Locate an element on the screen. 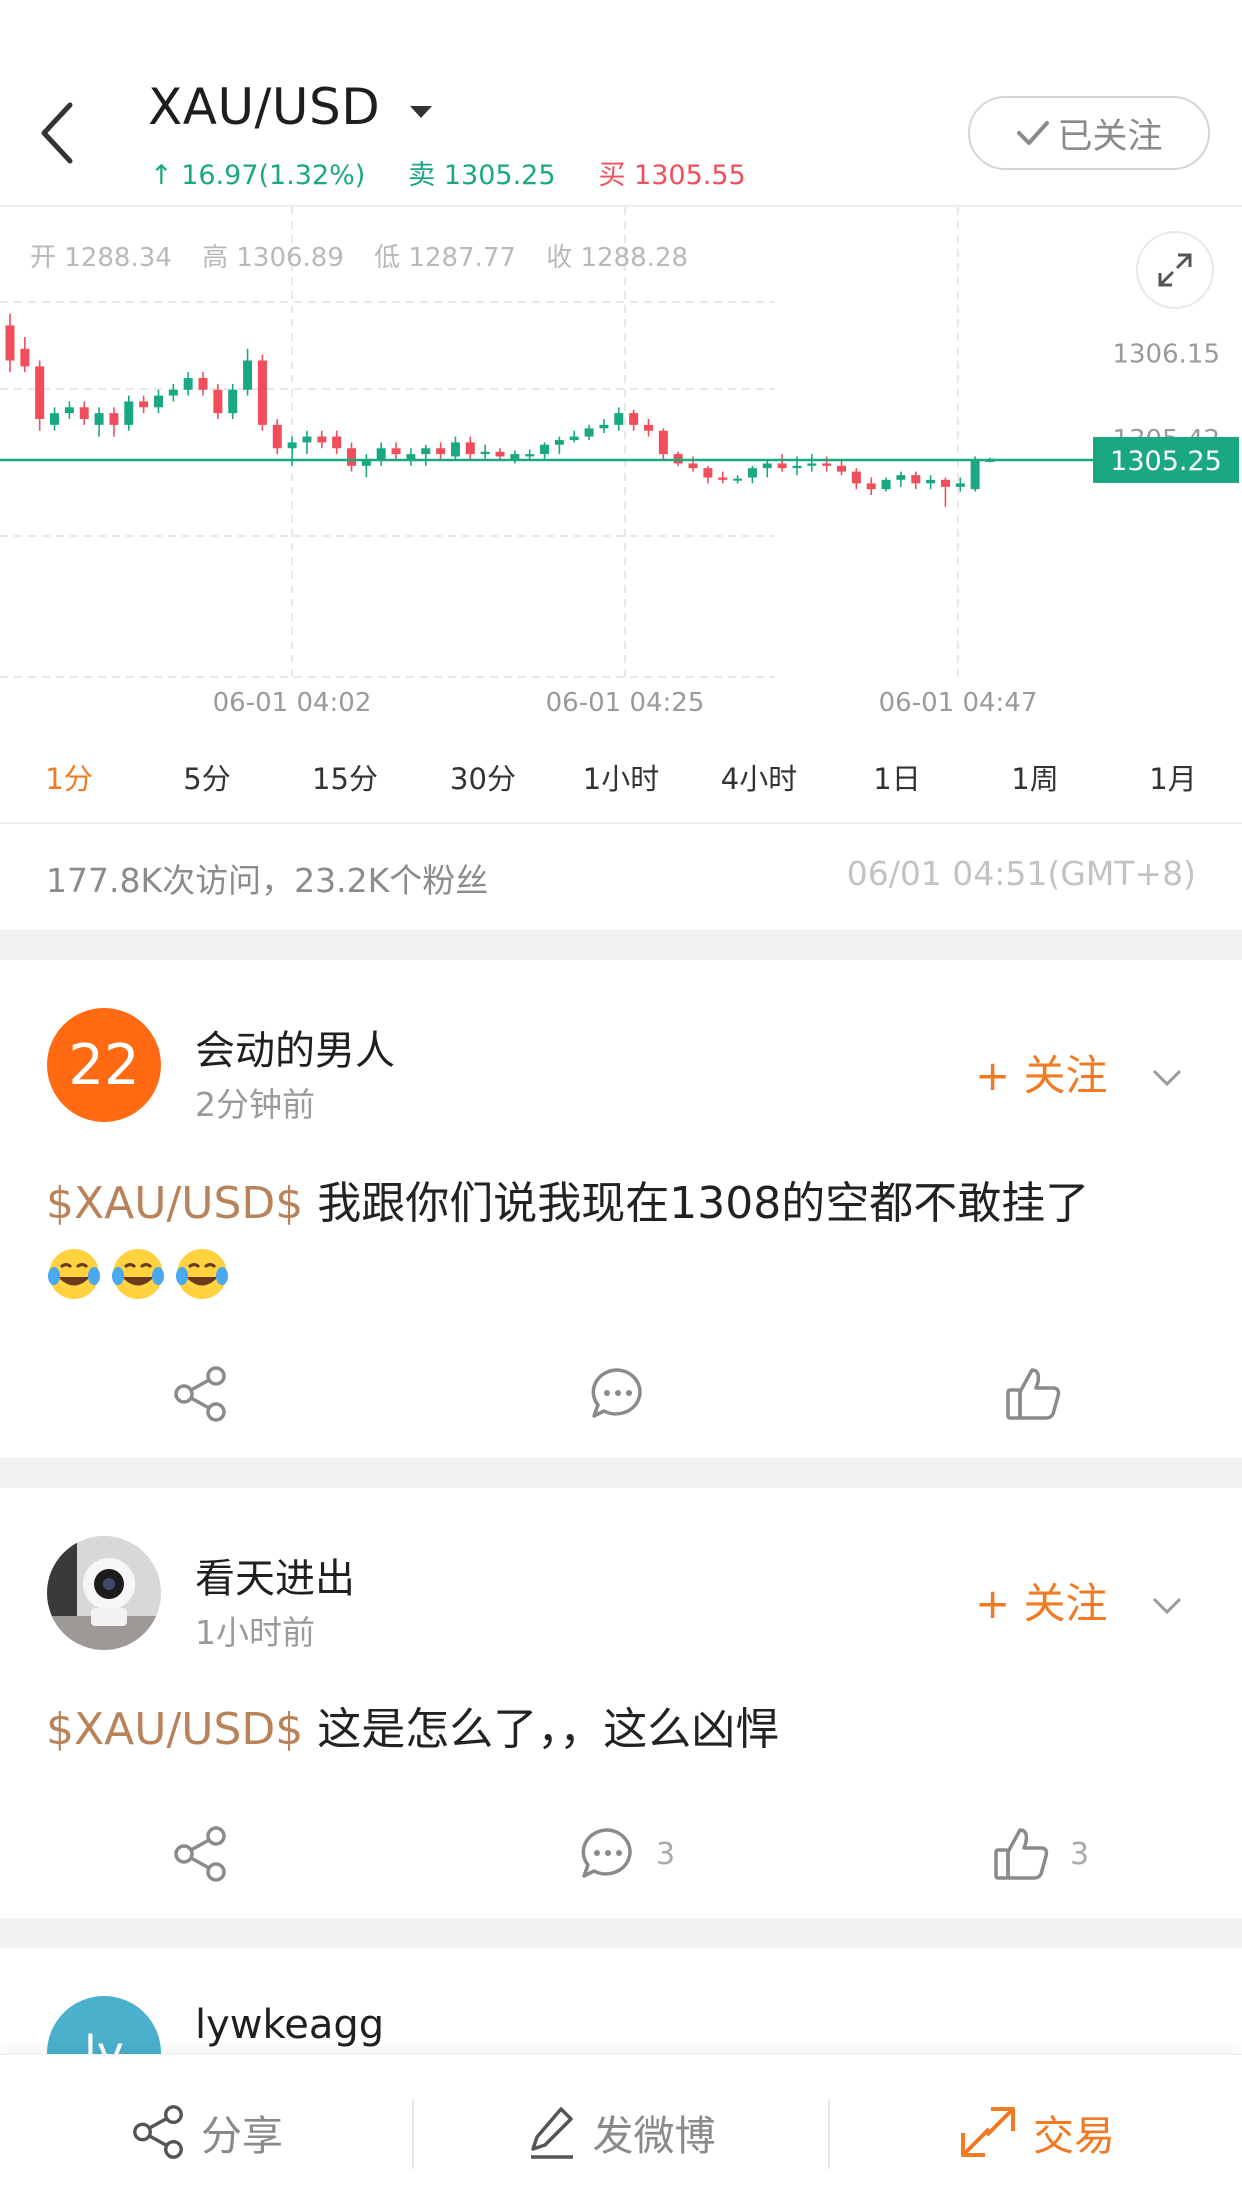  price-change: ↑ 16.97(1.32%) is located at coordinates (258, 175).